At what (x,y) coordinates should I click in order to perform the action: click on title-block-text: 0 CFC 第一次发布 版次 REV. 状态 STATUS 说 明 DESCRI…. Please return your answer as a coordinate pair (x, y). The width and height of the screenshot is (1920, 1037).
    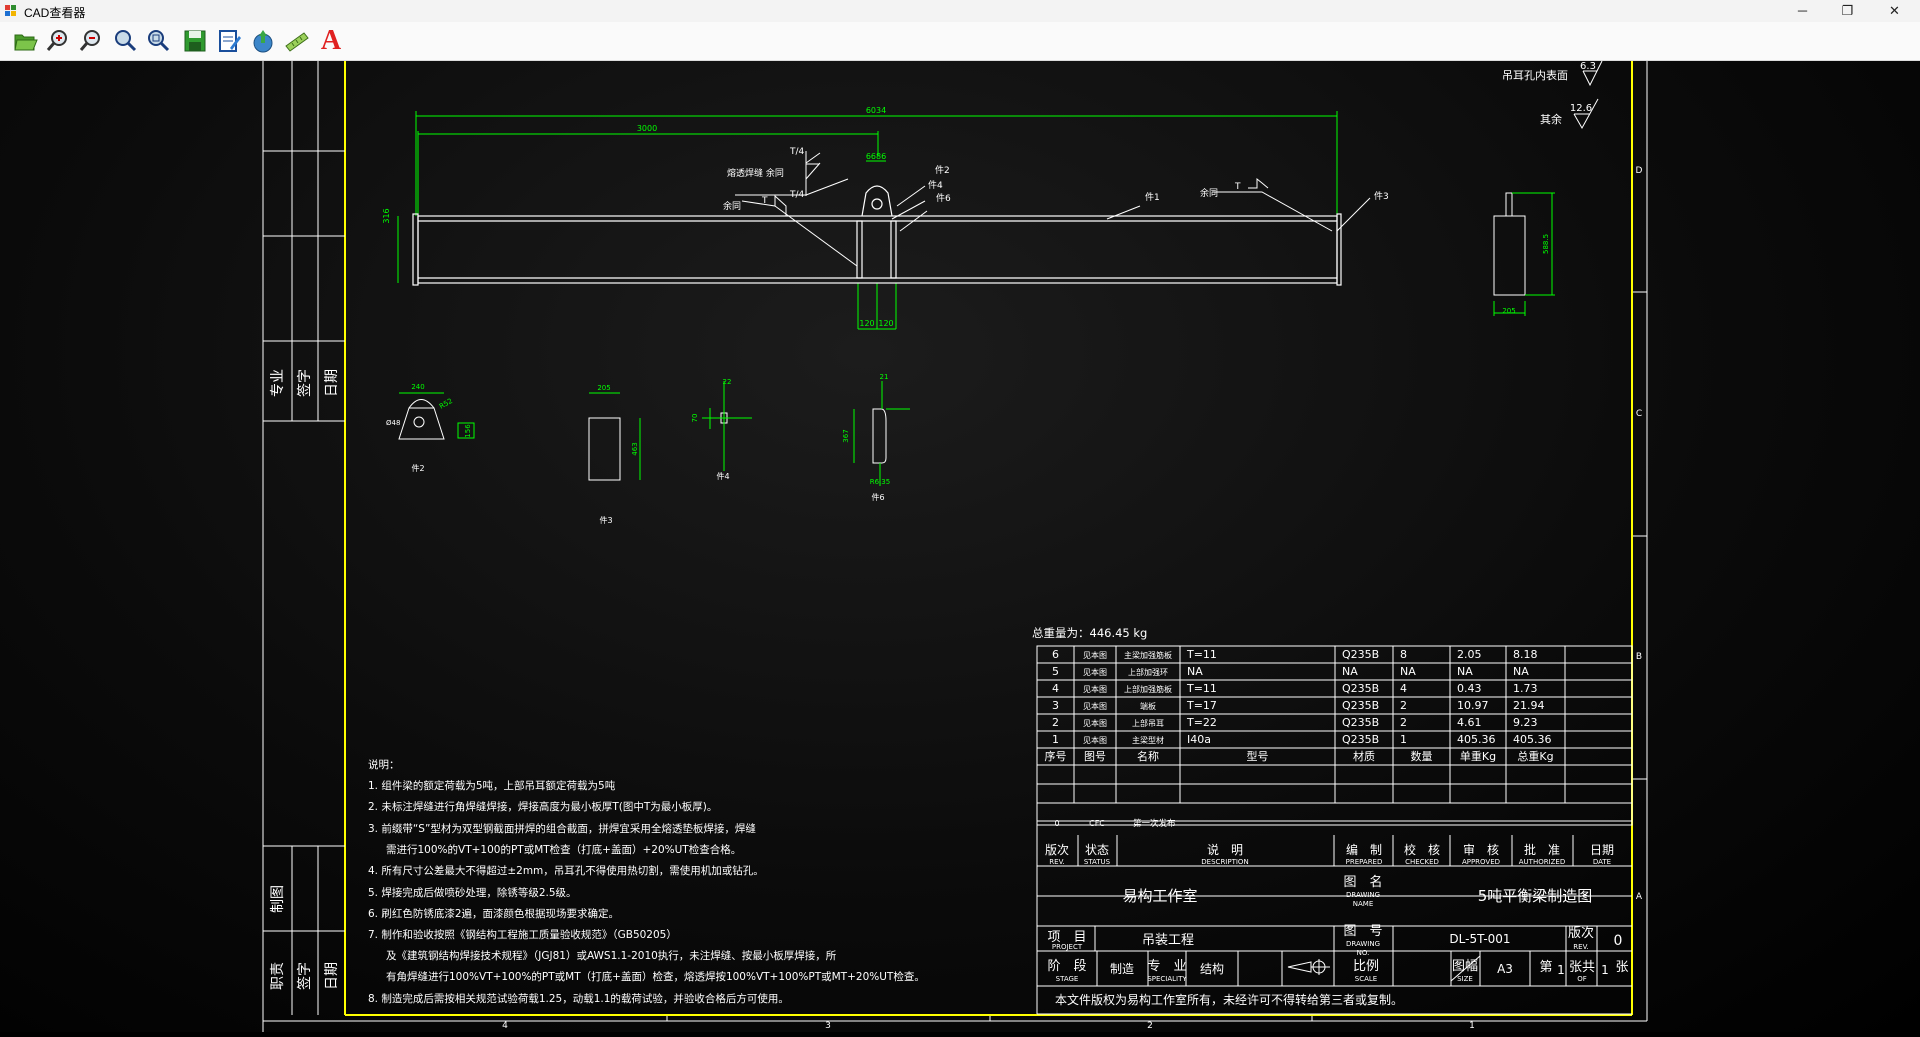
    Looking at the image, I should click on (1337, 912).